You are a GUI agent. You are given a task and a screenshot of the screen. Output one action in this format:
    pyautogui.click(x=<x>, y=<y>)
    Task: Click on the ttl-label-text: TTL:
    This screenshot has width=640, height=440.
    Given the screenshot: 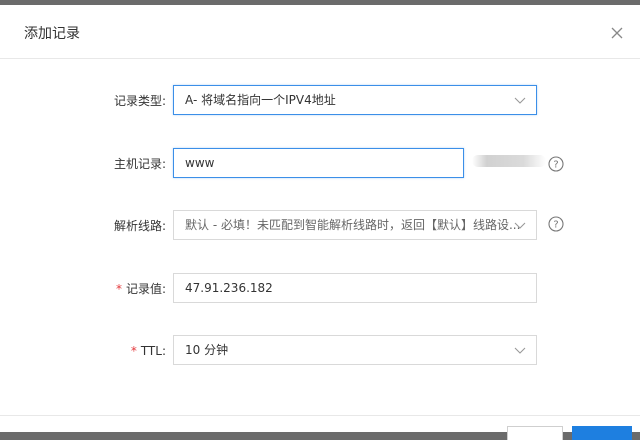 What is the action you would take?
    pyautogui.click(x=153, y=351)
    